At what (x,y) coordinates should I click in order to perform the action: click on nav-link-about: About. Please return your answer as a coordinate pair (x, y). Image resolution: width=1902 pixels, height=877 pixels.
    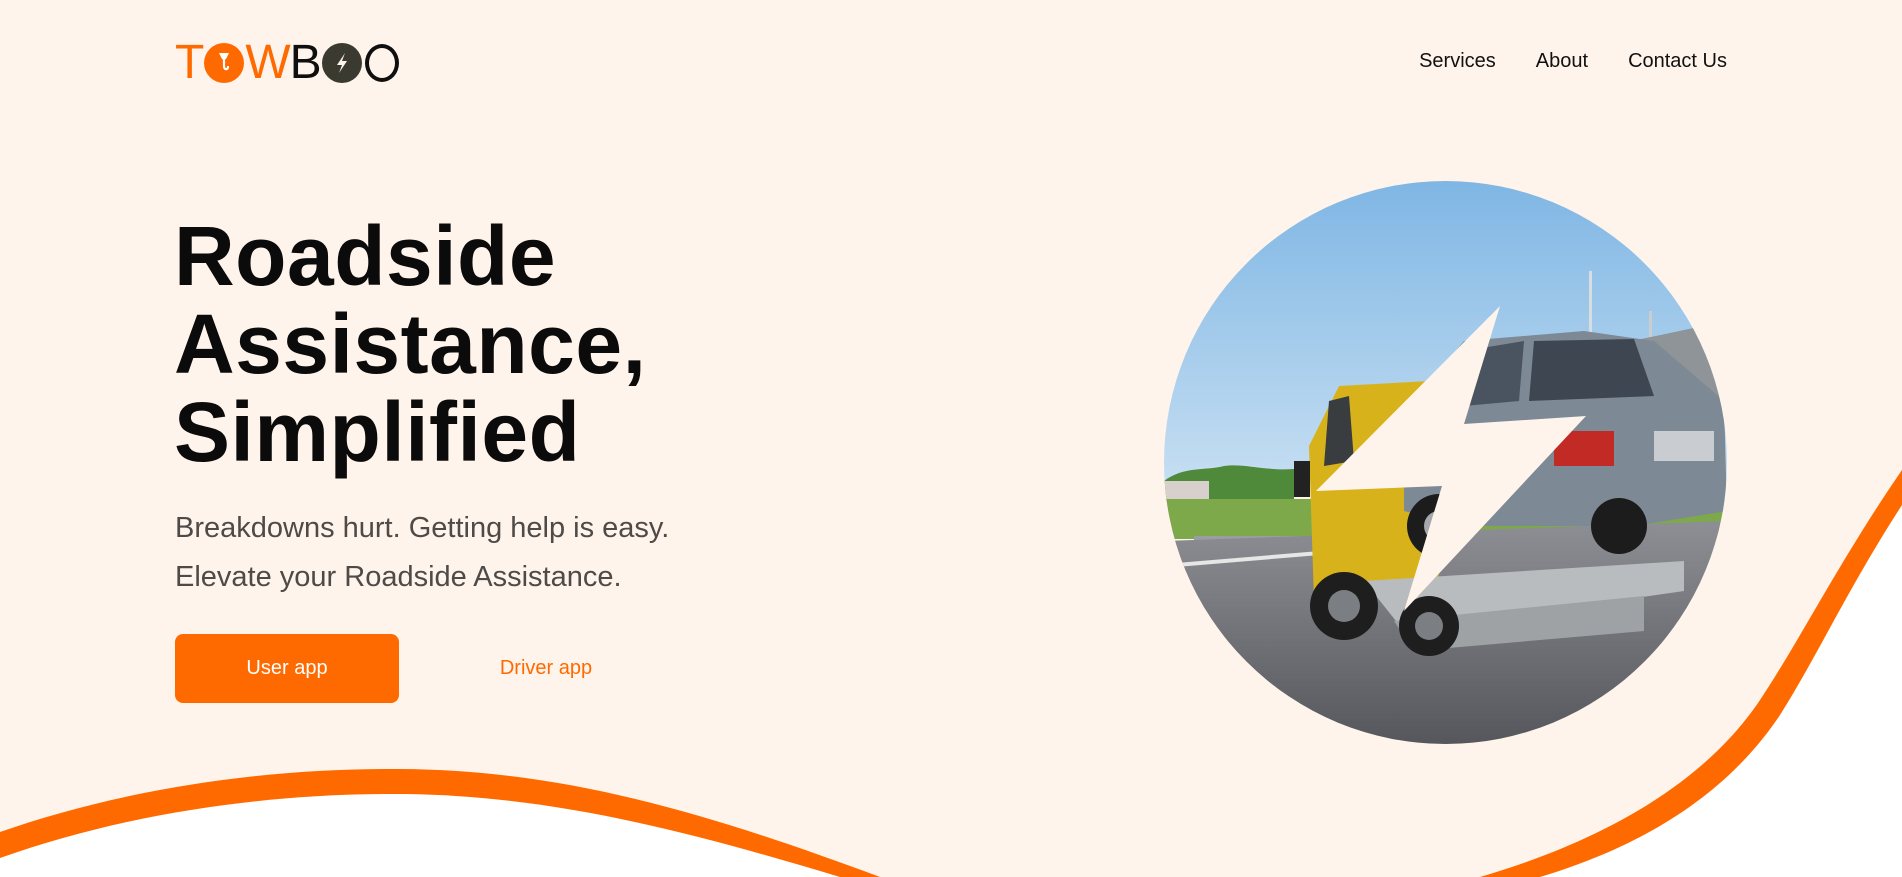
    Looking at the image, I should click on (1562, 61).